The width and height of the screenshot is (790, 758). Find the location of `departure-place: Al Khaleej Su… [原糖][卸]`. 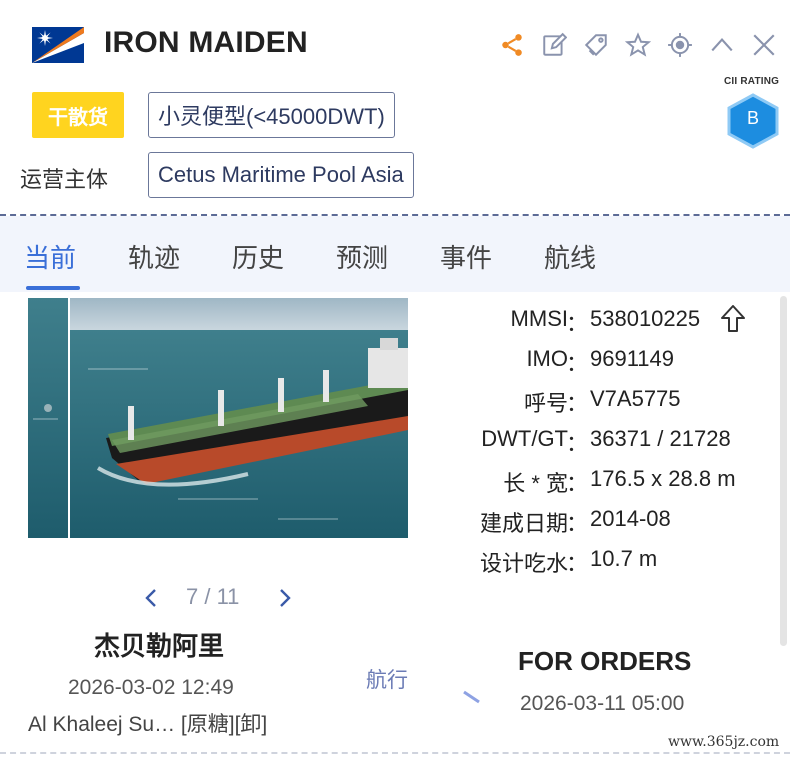

departure-place: Al Khaleej Su… [原糖][卸] is located at coordinates (148, 724).